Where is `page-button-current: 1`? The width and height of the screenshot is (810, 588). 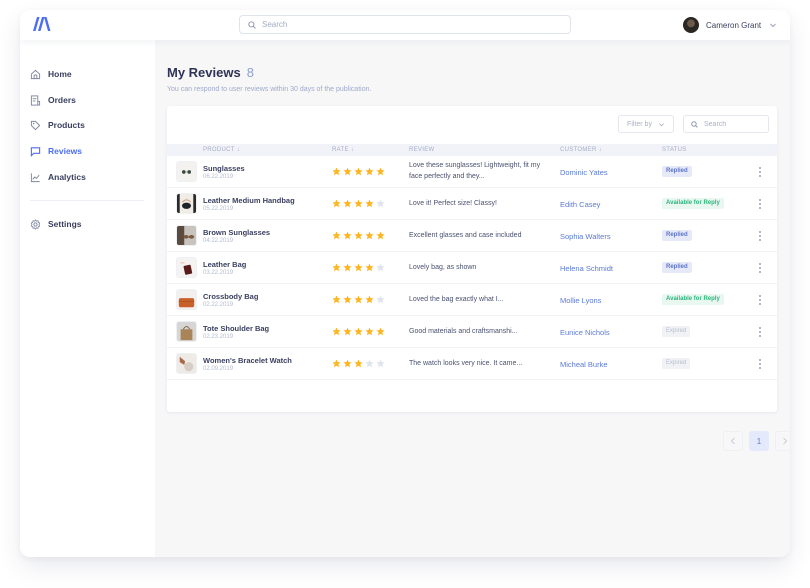 page-button-current: 1 is located at coordinates (759, 441).